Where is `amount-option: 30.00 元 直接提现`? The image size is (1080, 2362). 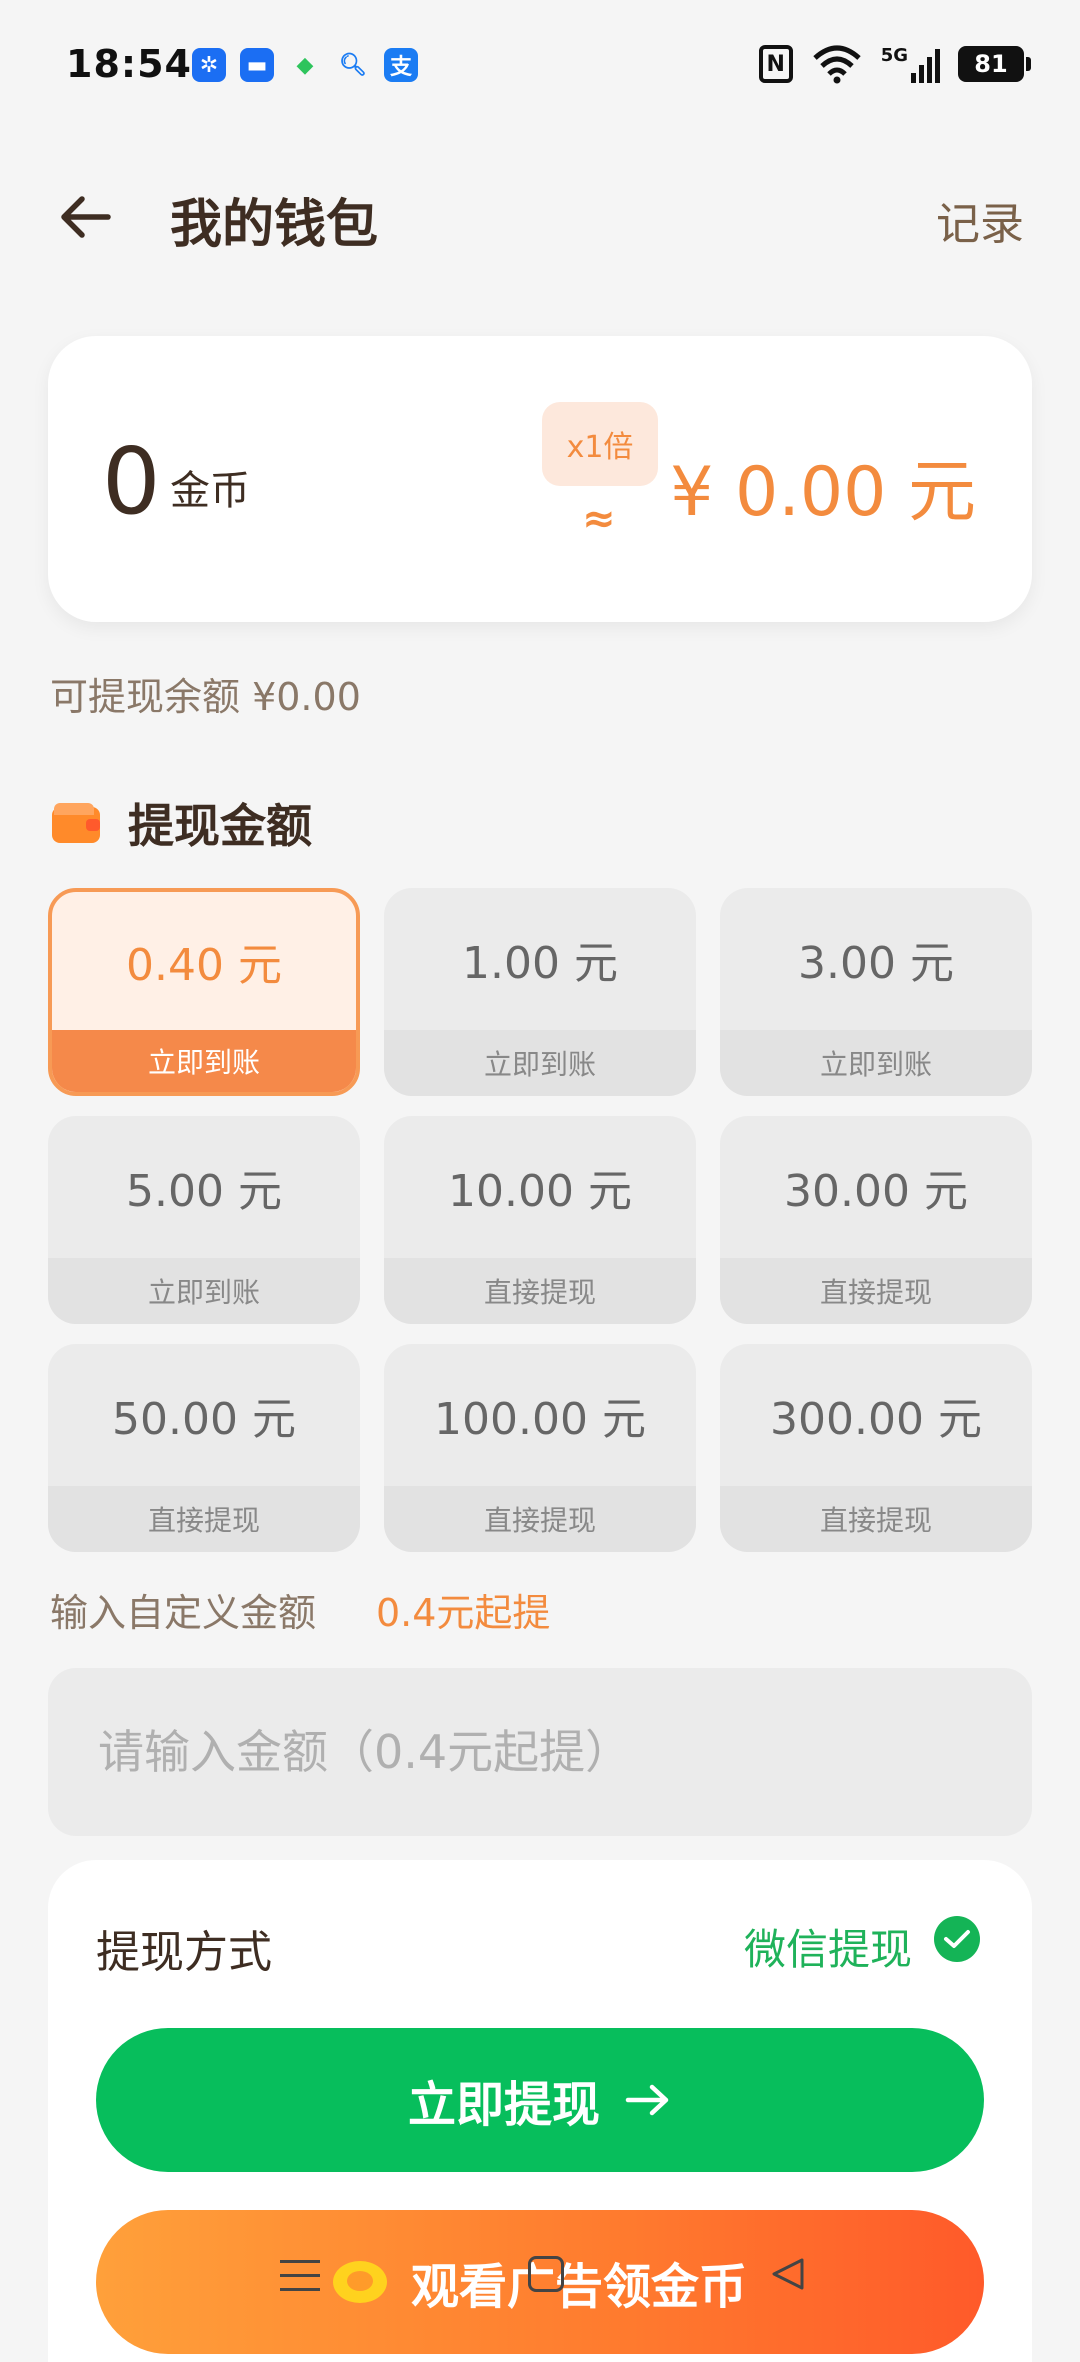 amount-option: 30.00 元 直接提现 is located at coordinates (876, 1220).